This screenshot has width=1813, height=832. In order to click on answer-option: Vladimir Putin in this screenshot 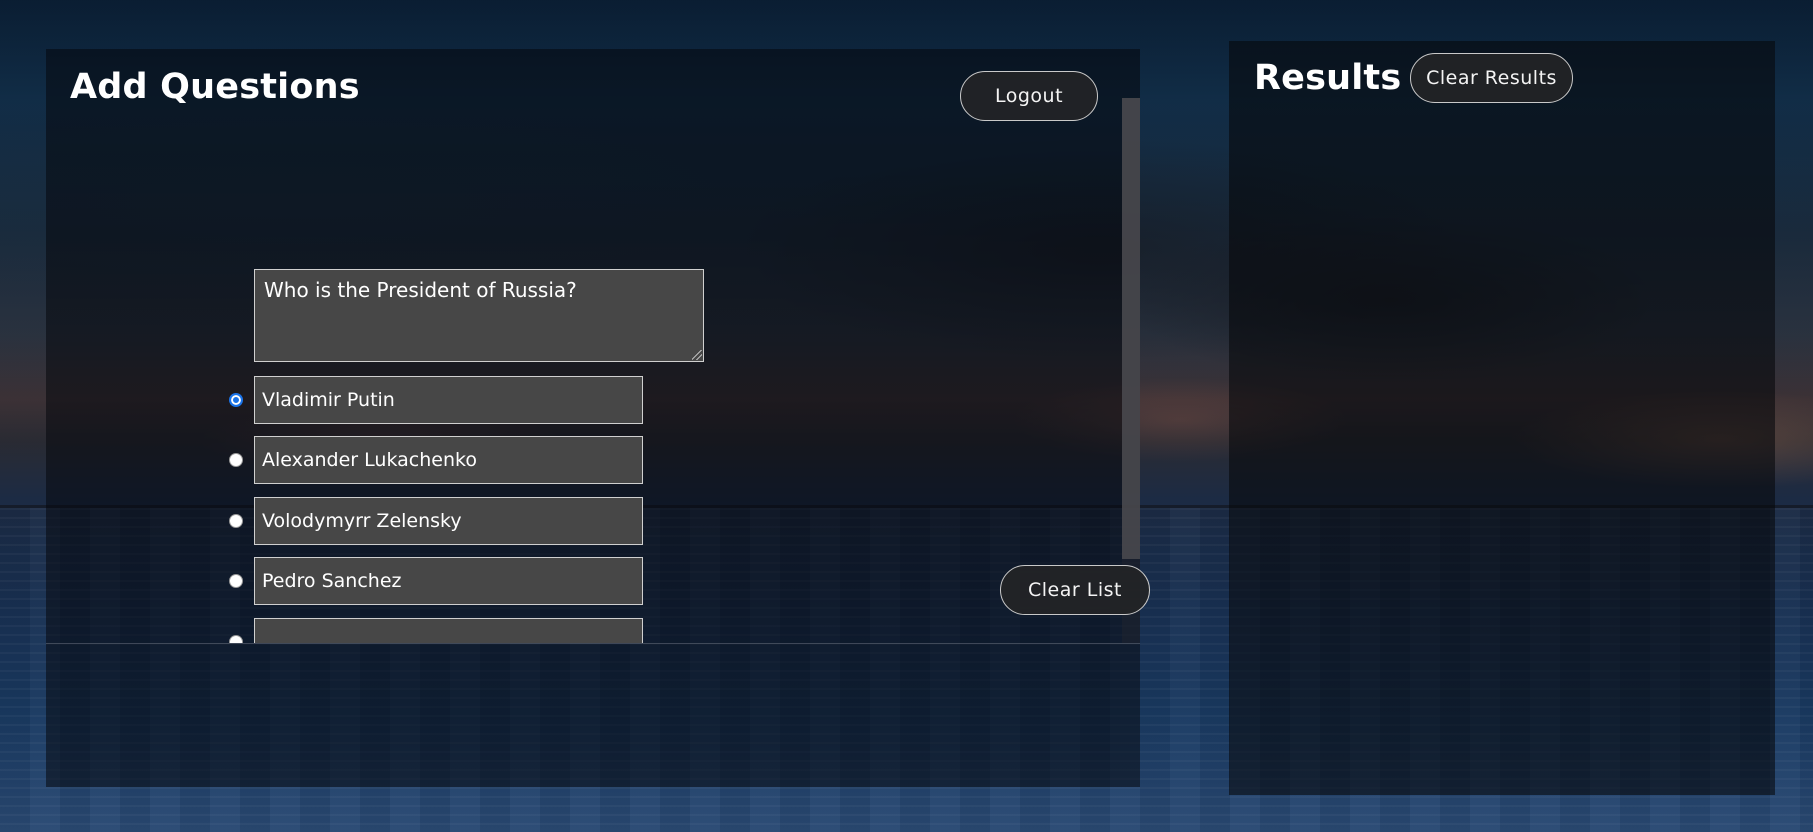, I will do `click(469, 400)`.